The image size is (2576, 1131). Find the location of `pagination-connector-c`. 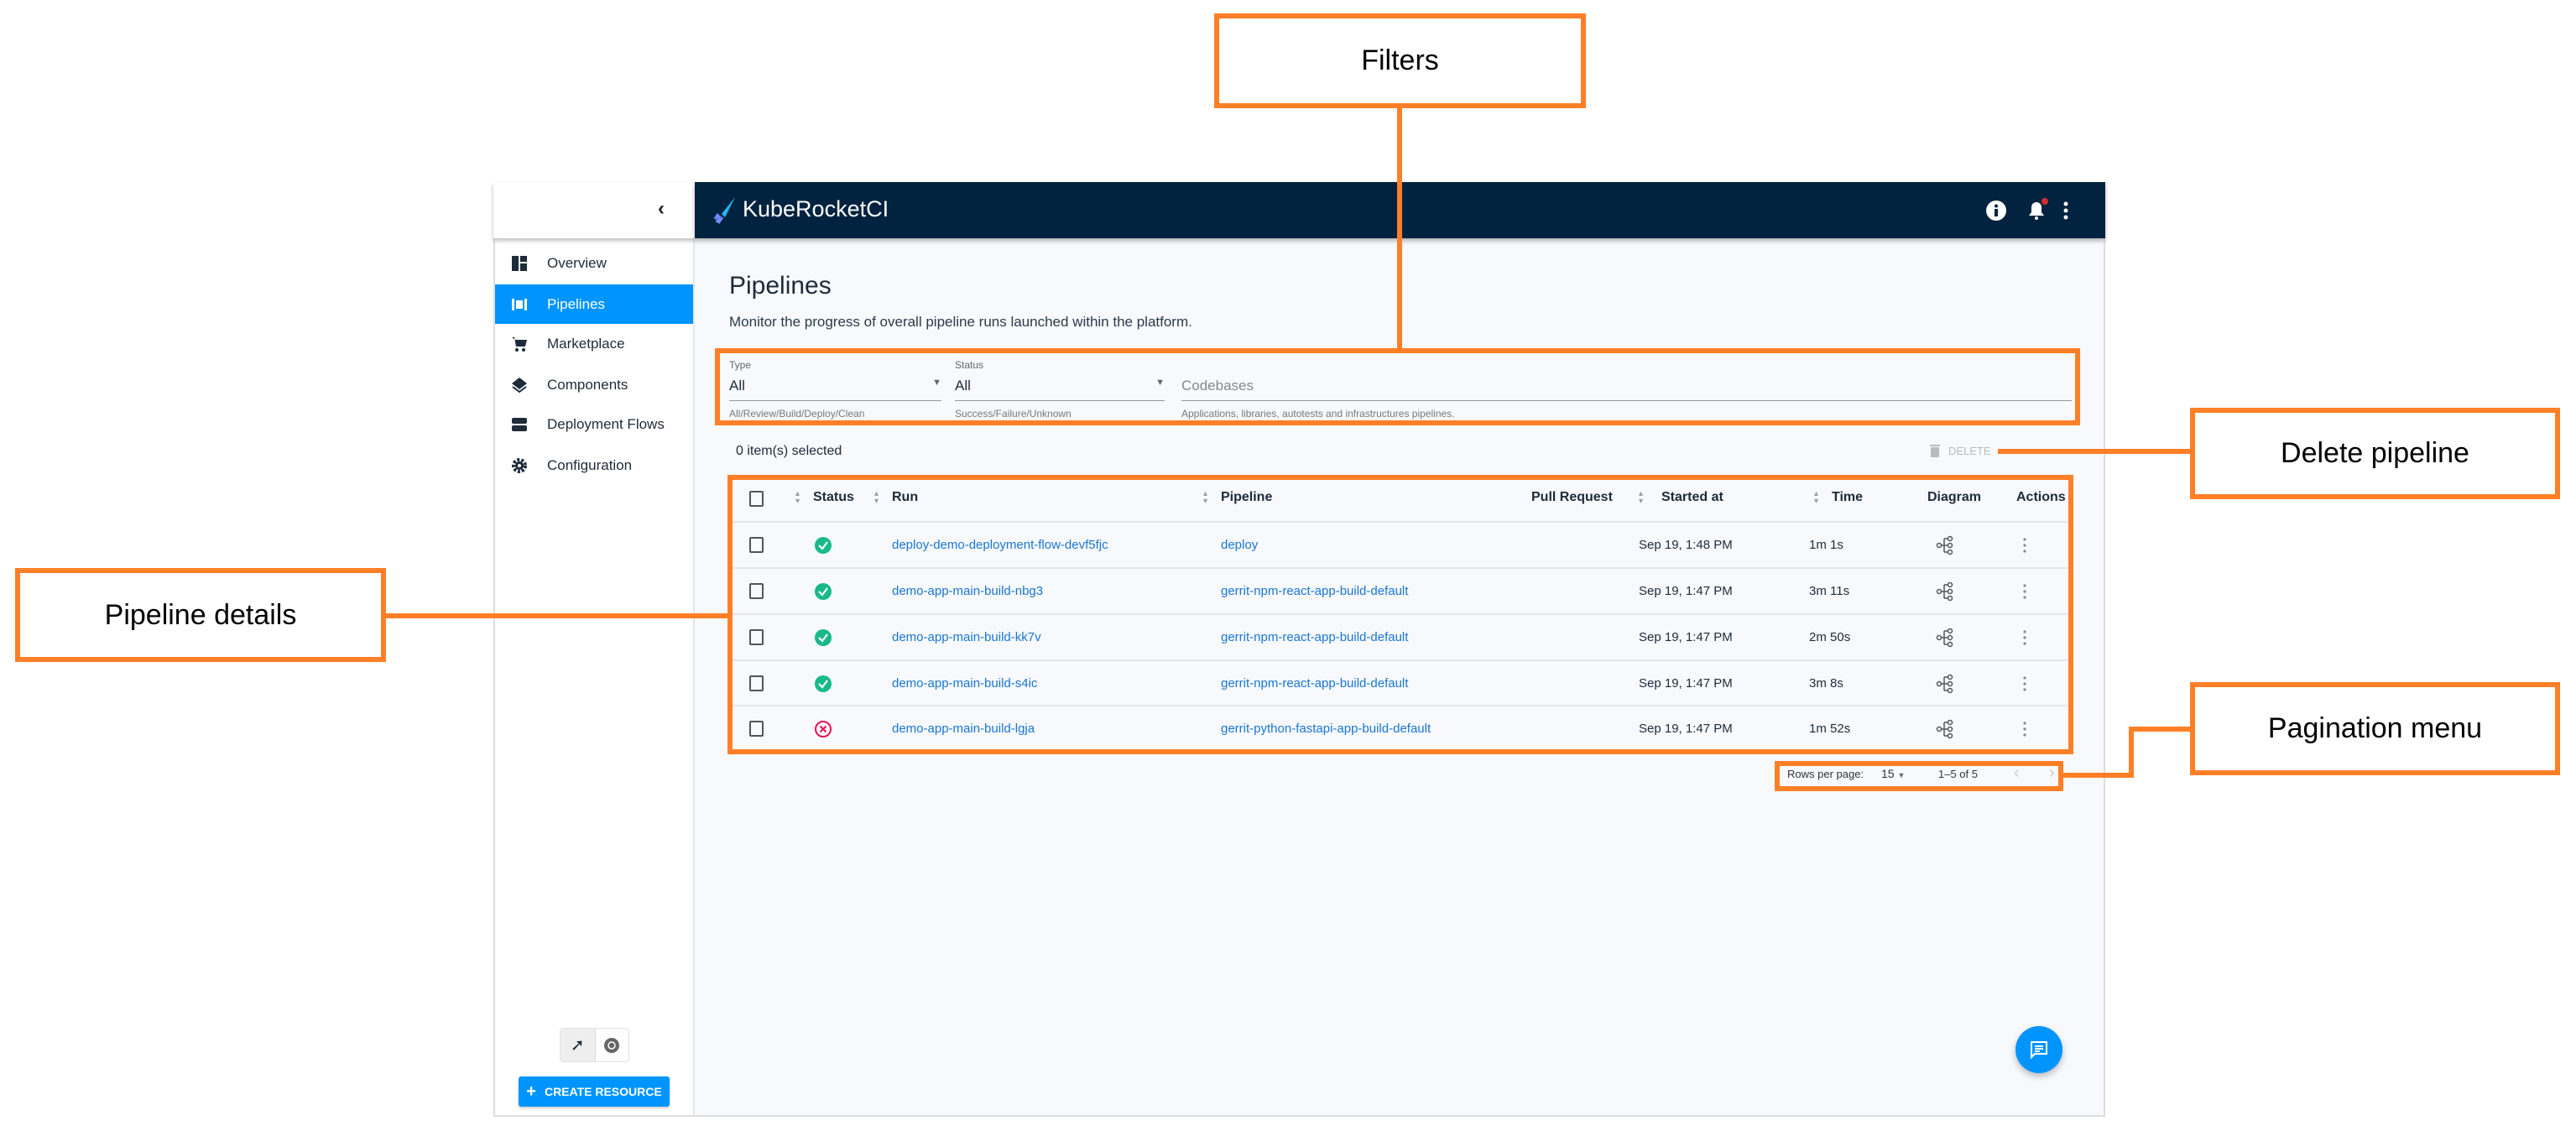

pagination-connector-c is located at coordinates (2159, 729).